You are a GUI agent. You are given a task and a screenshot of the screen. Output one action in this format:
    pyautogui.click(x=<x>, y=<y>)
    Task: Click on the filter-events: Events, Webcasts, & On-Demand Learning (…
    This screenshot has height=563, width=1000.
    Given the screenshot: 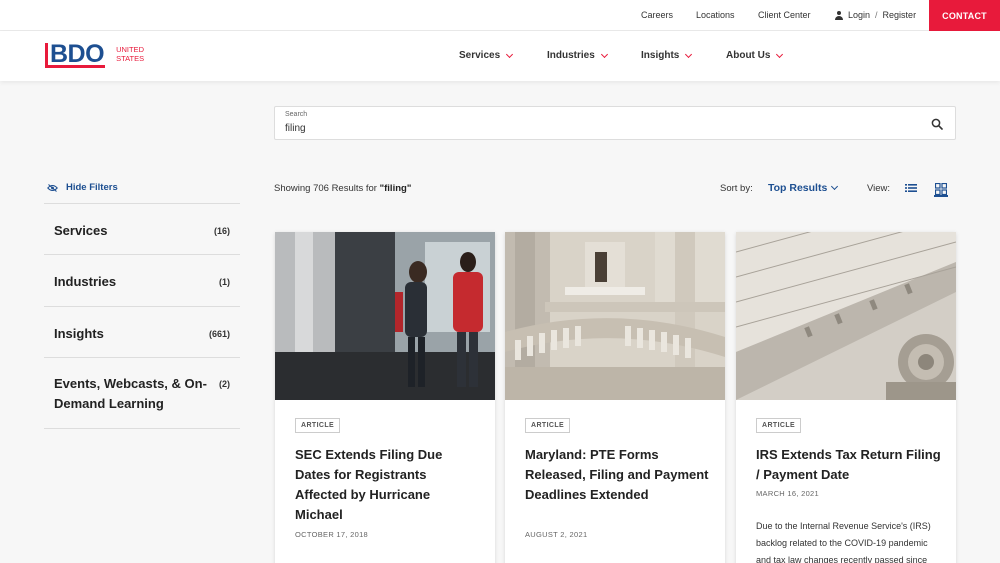 What is the action you would take?
    pyautogui.click(x=142, y=393)
    